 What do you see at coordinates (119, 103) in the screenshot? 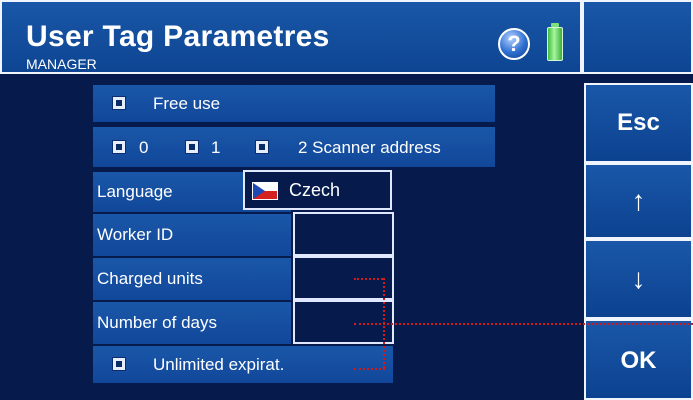
I see `free-use-checkbox` at bounding box center [119, 103].